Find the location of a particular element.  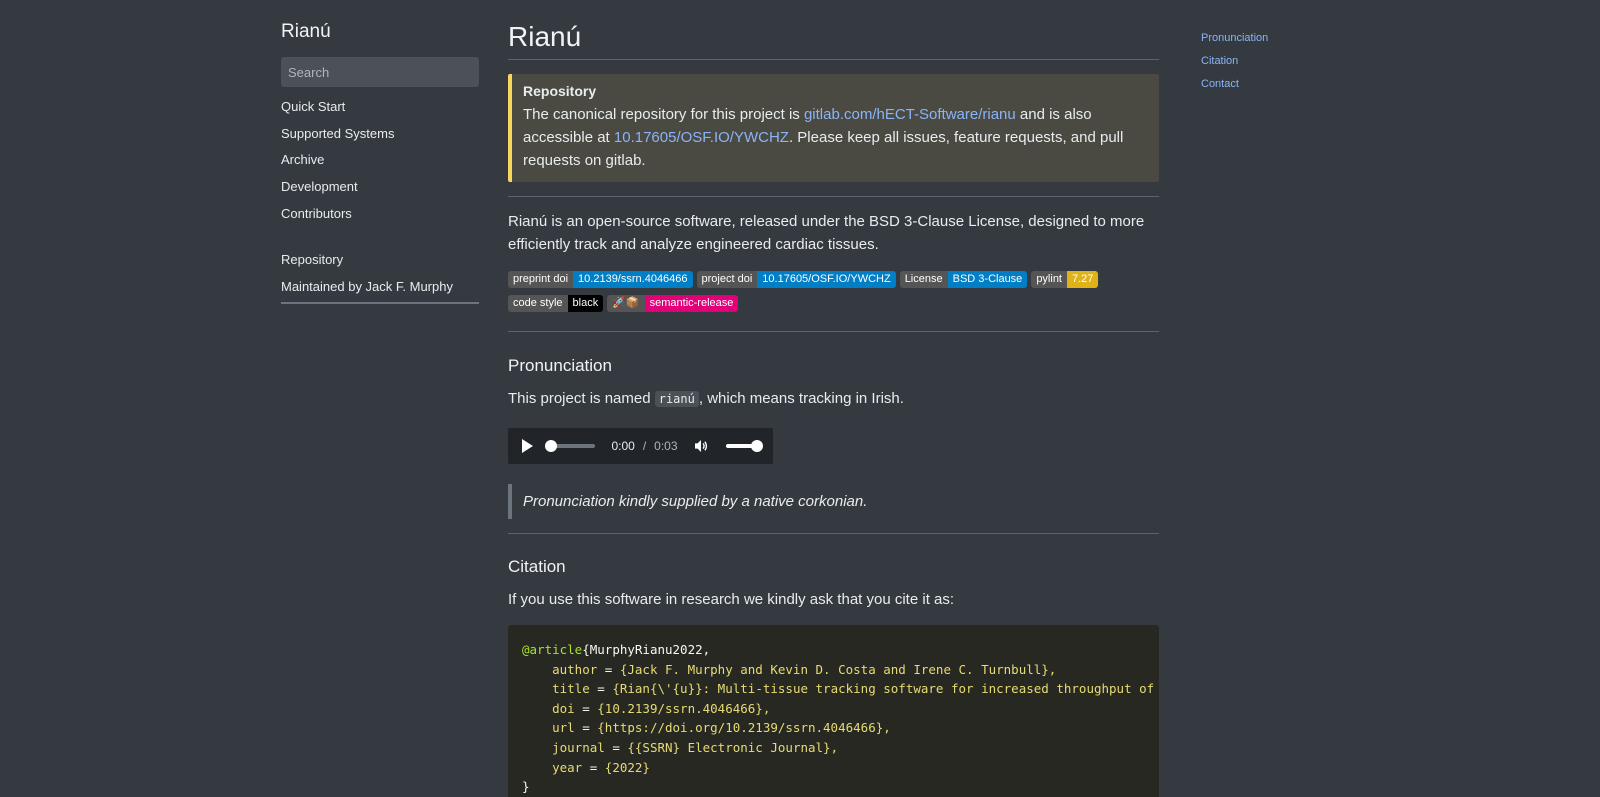

sidebar-item-development: Development is located at coordinates (380, 192).